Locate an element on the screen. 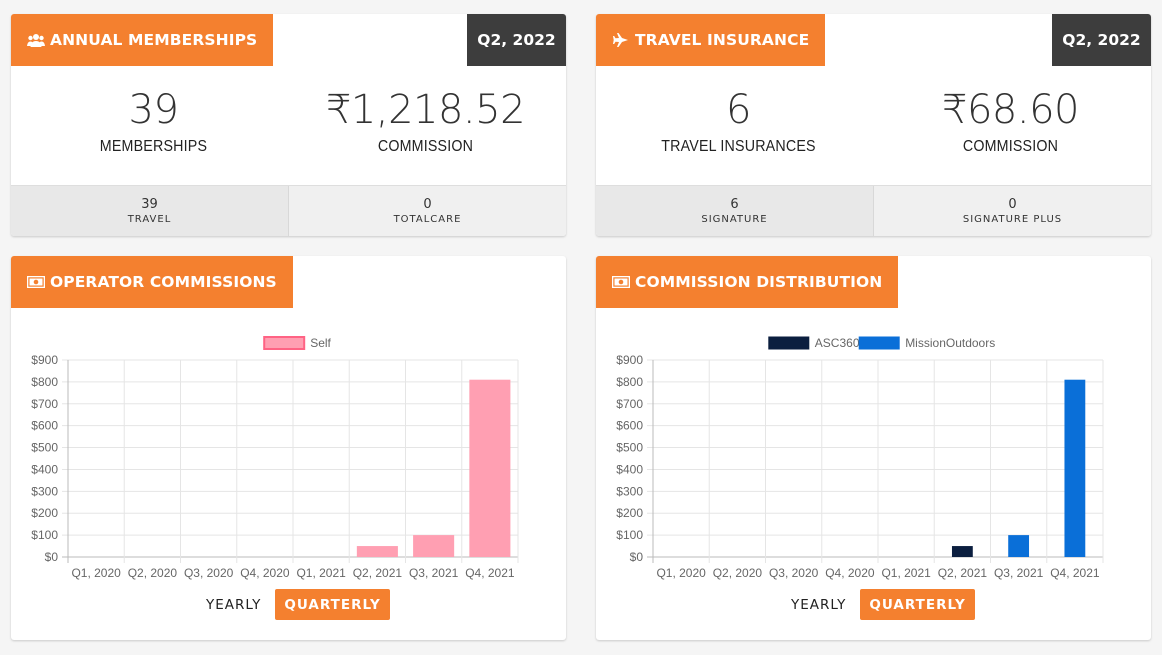 The image size is (1162, 655). breakdown-signature-plus: 0 SIGNATURE PLUS is located at coordinates (1012, 211).